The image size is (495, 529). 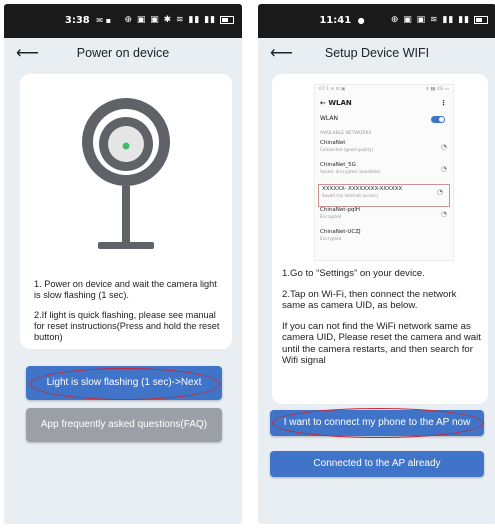 I want to click on ws-wlan-label: WLAN, so click(x=329, y=118).